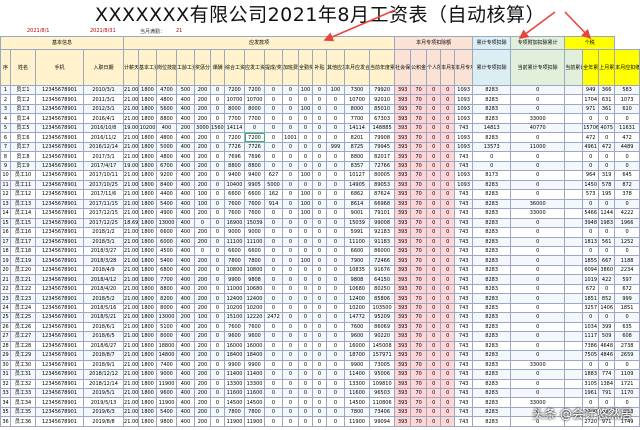 The height and width of the screenshot is (430, 640). What do you see at coordinates (607, 355) in the screenshot?
I see `cell-prior-tax-paid: 4846` at bounding box center [607, 355].